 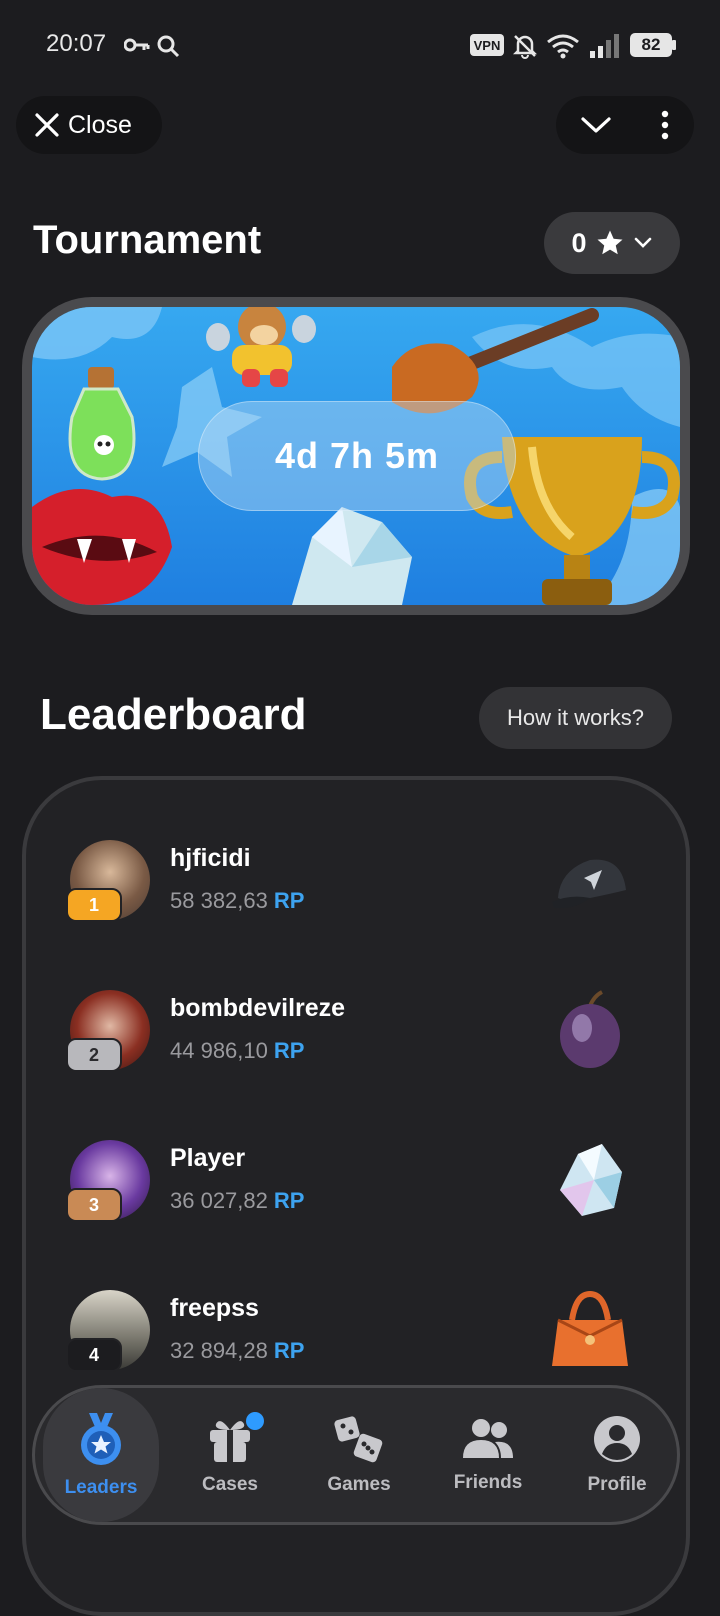 What do you see at coordinates (358, 1340) in the screenshot?
I see `leaderboard-row: 4 freepss 32 894,28 RP` at bounding box center [358, 1340].